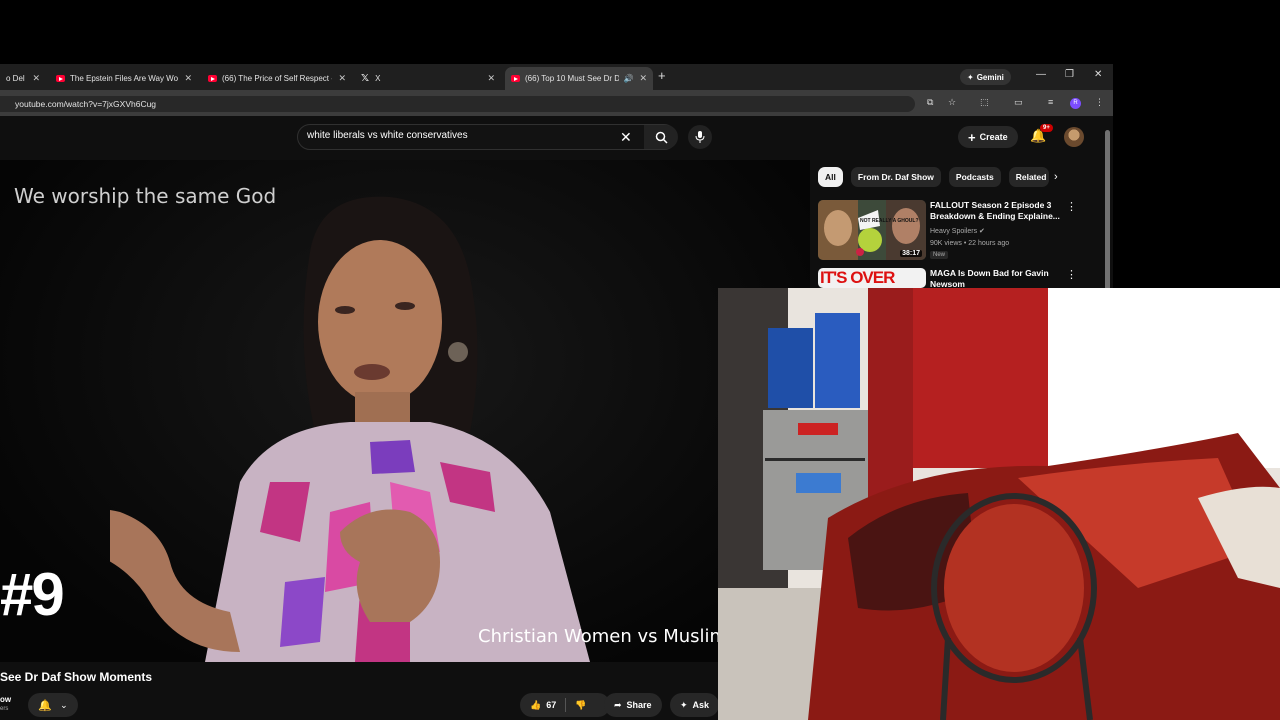 The width and height of the screenshot is (1280, 720). I want to click on new-badge: New, so click(939, 255).